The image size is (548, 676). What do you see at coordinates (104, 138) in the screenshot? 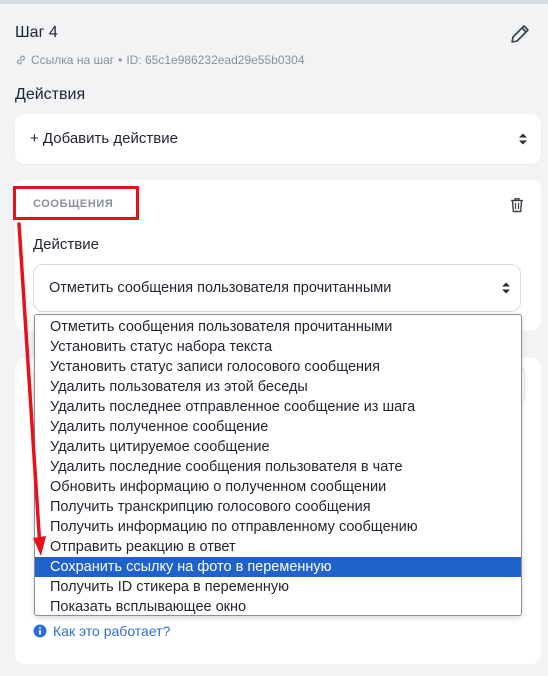
I see `add-action-label: + Добавить действие` at bounding box center [104, 138].